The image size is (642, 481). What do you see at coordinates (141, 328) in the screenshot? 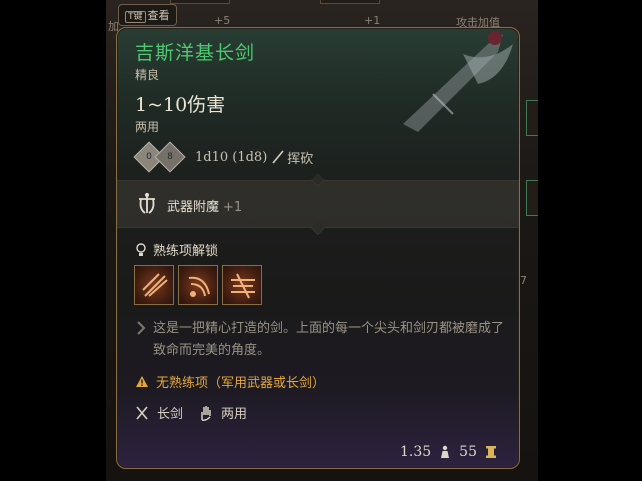
I see `quote-icon` at bounding box center [141, 328].